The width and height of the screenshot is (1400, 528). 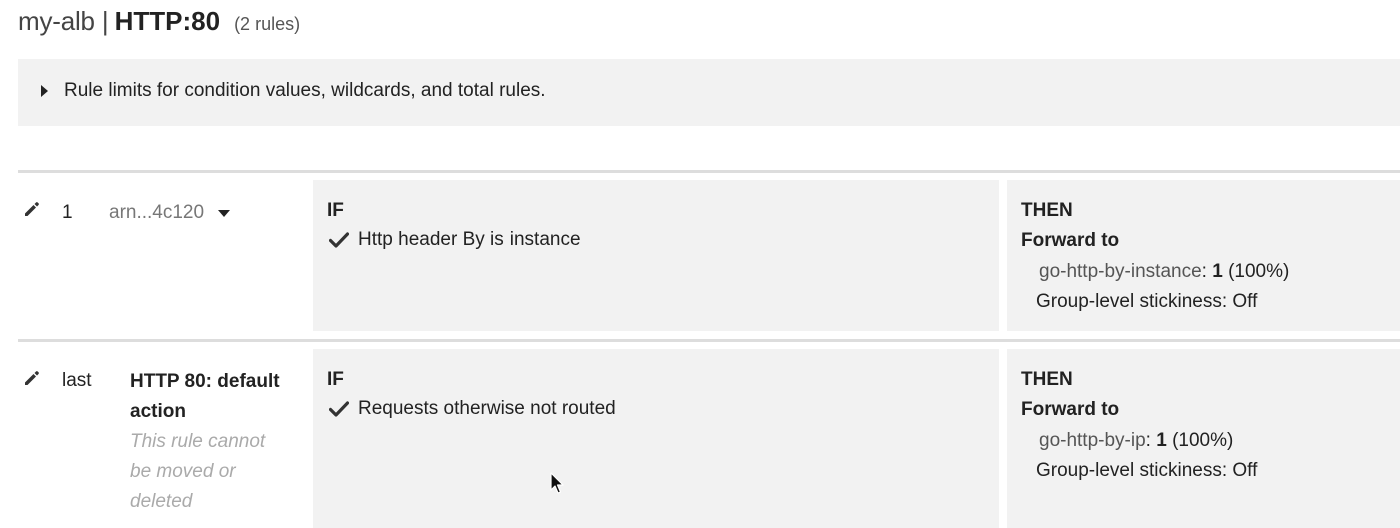 I want to click on rule-priority: last, so click(x=77, y=380).